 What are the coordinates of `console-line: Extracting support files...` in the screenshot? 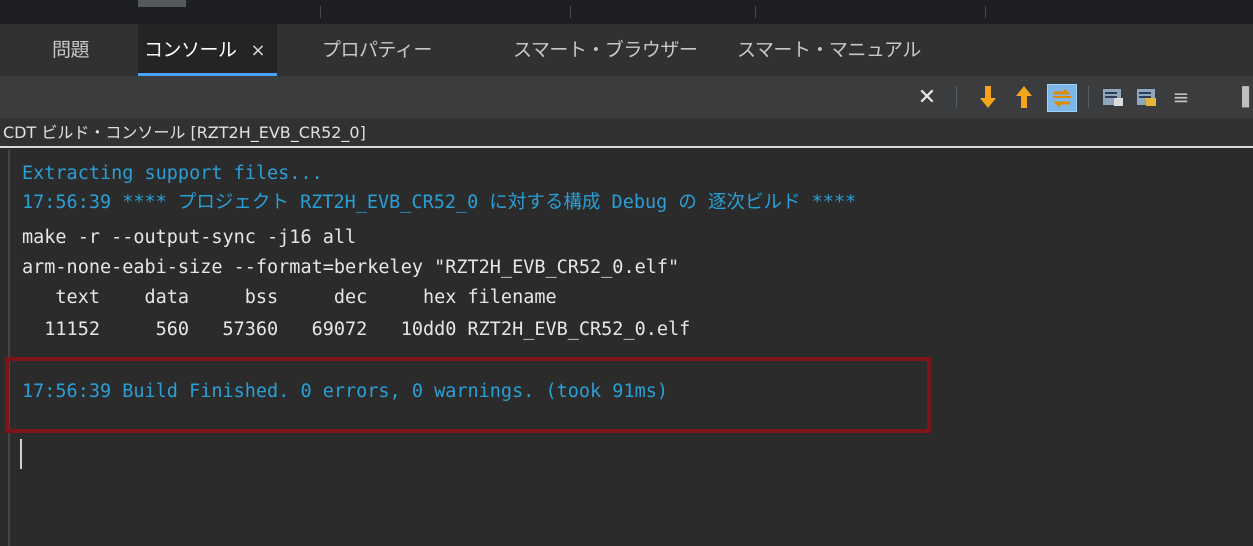 It's located at (172, 173).